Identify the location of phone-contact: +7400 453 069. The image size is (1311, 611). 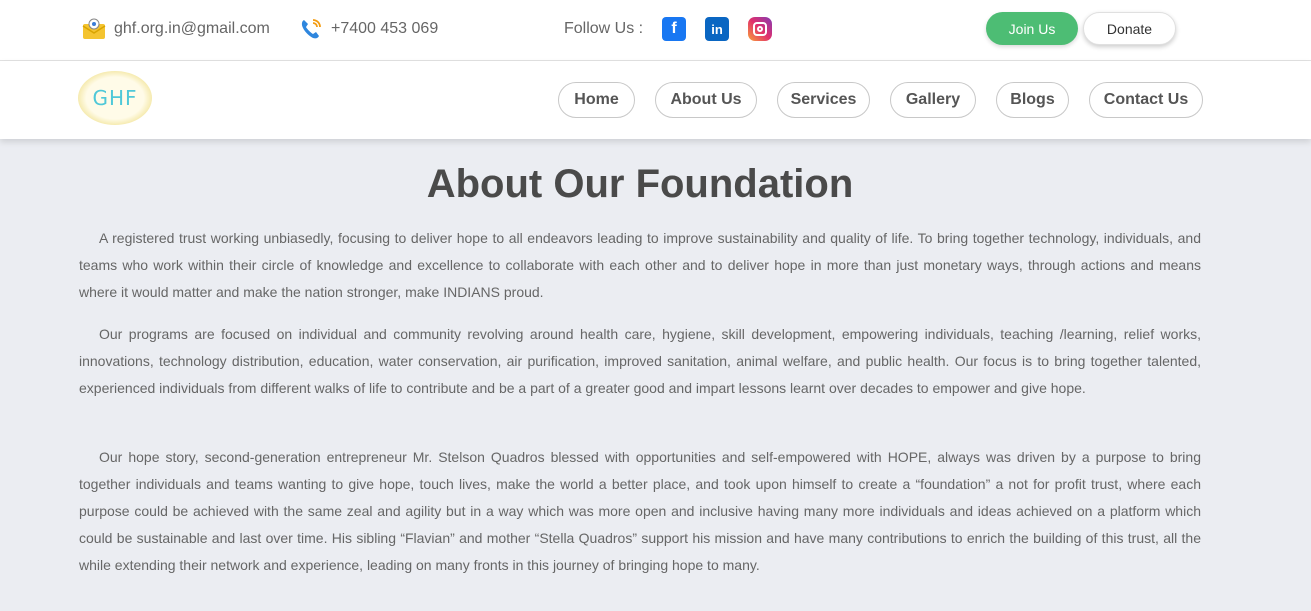
(368, 29).